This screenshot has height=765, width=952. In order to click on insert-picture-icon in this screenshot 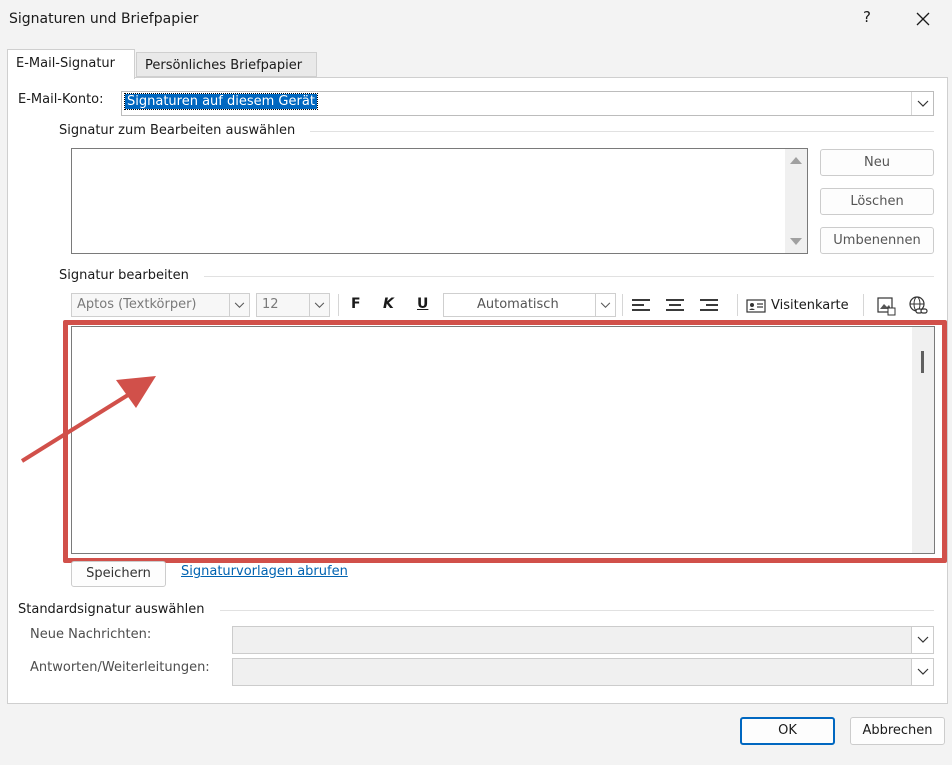, I will do `click(886, 306)`.